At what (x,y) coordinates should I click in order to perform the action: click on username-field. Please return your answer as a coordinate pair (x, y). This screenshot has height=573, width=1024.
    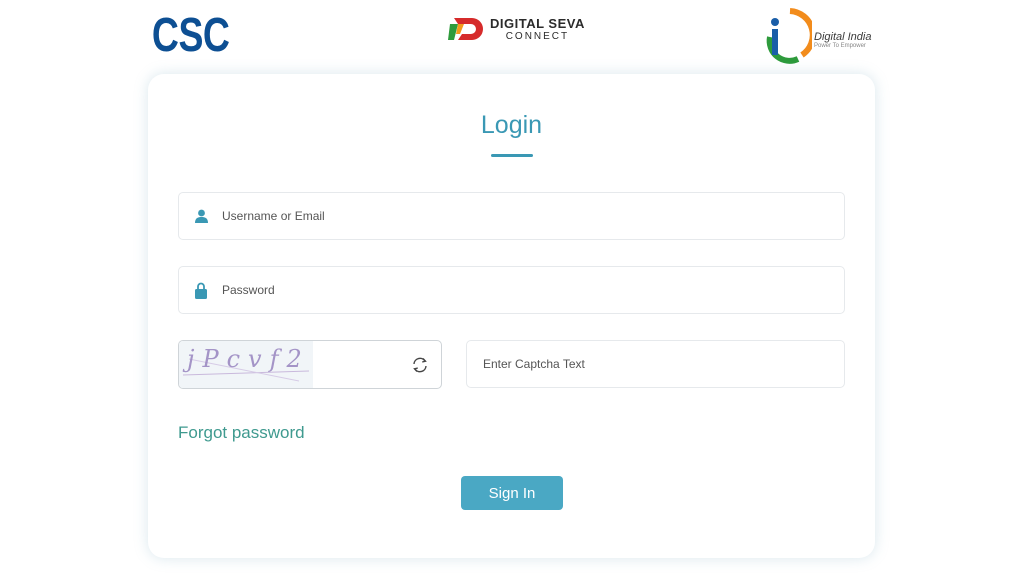
    Looking at the image, I should click on (511, 216).